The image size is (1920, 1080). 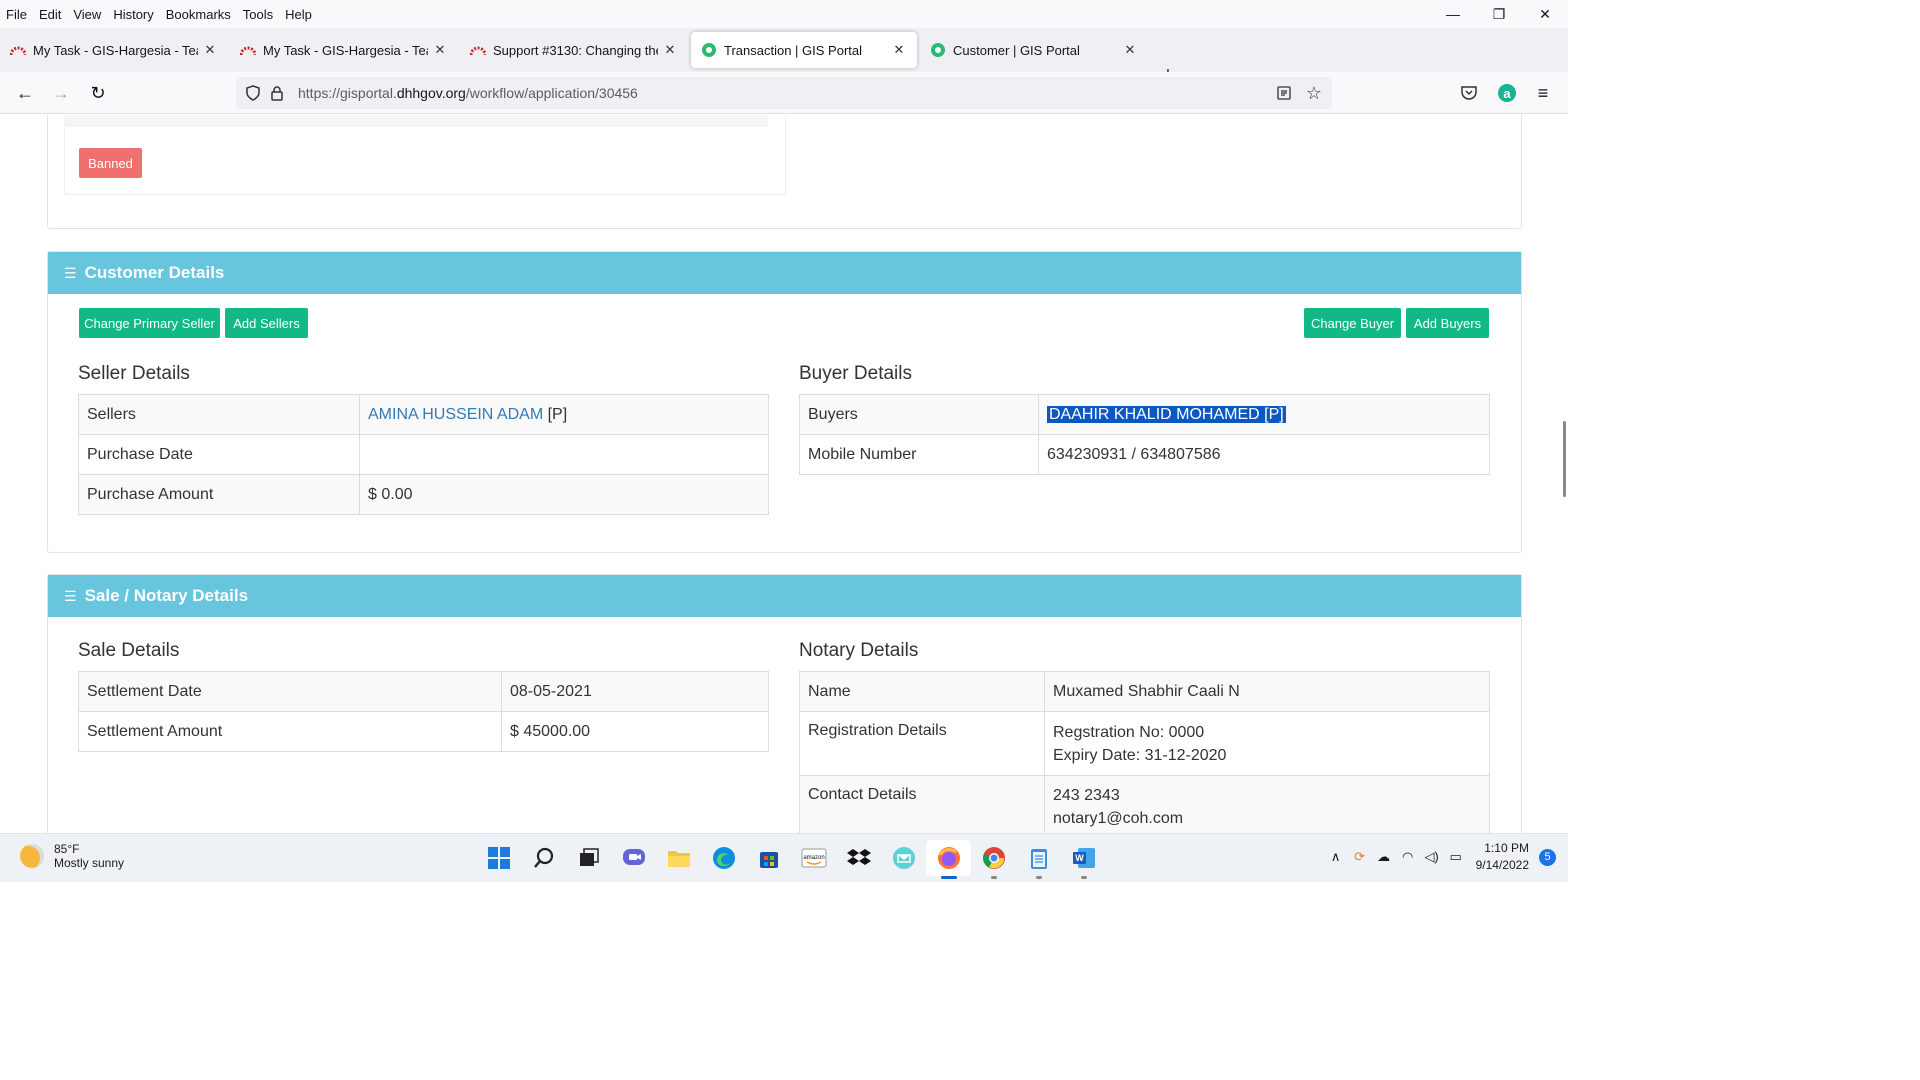 What do you see at coordinates (344, 50) in the screenshot?
I see `tab-my-task-2: My Task - GIS-Hargesia - Teams ✕` at bounding box center [344, 50].